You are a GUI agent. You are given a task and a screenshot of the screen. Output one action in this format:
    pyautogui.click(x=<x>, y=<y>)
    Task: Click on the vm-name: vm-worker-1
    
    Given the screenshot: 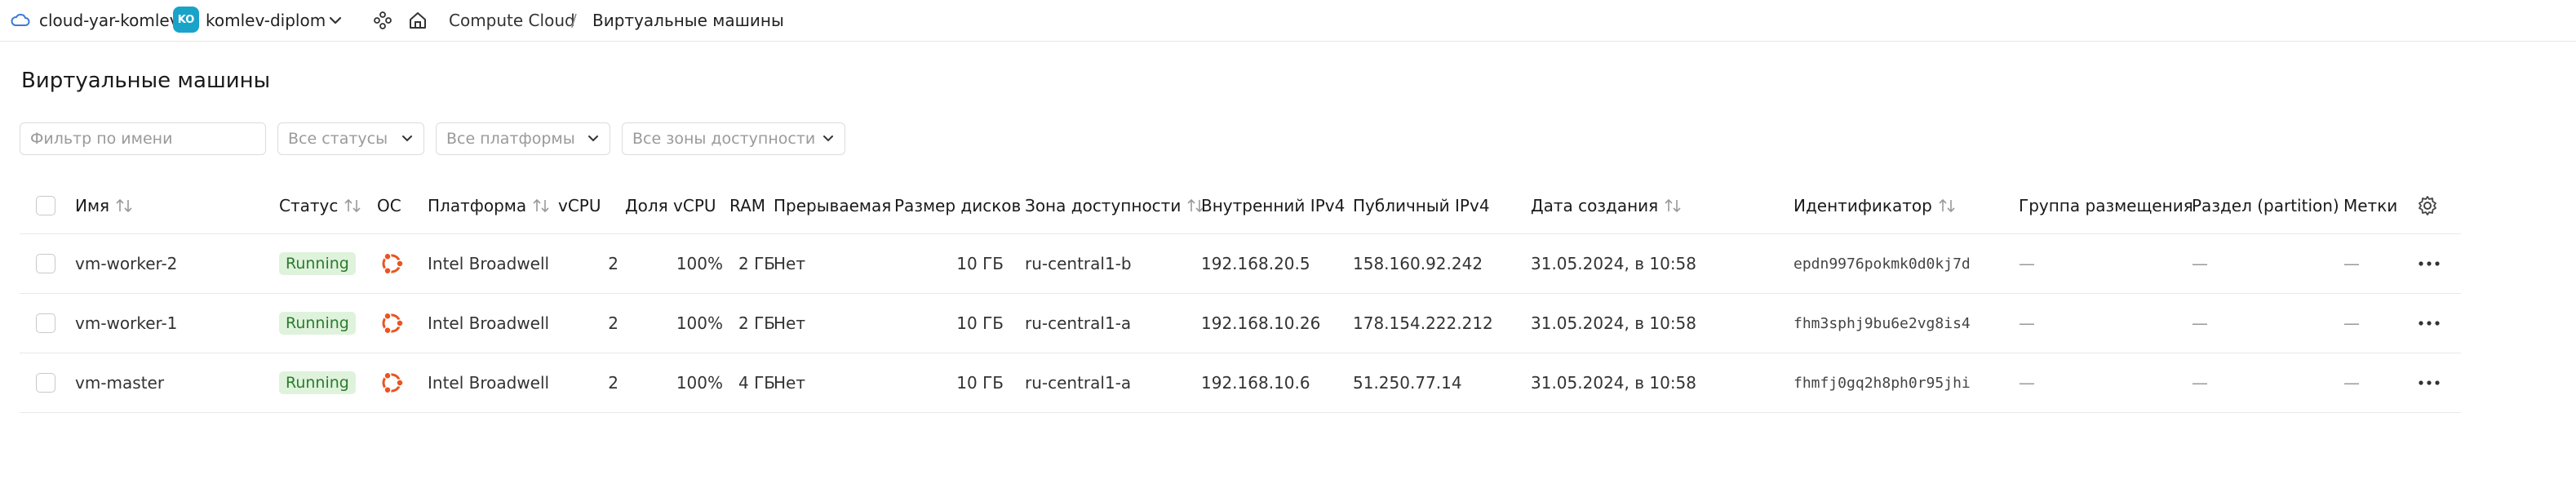 What is the action you would take?
    pyautogui.click(x=126, y=323)
    